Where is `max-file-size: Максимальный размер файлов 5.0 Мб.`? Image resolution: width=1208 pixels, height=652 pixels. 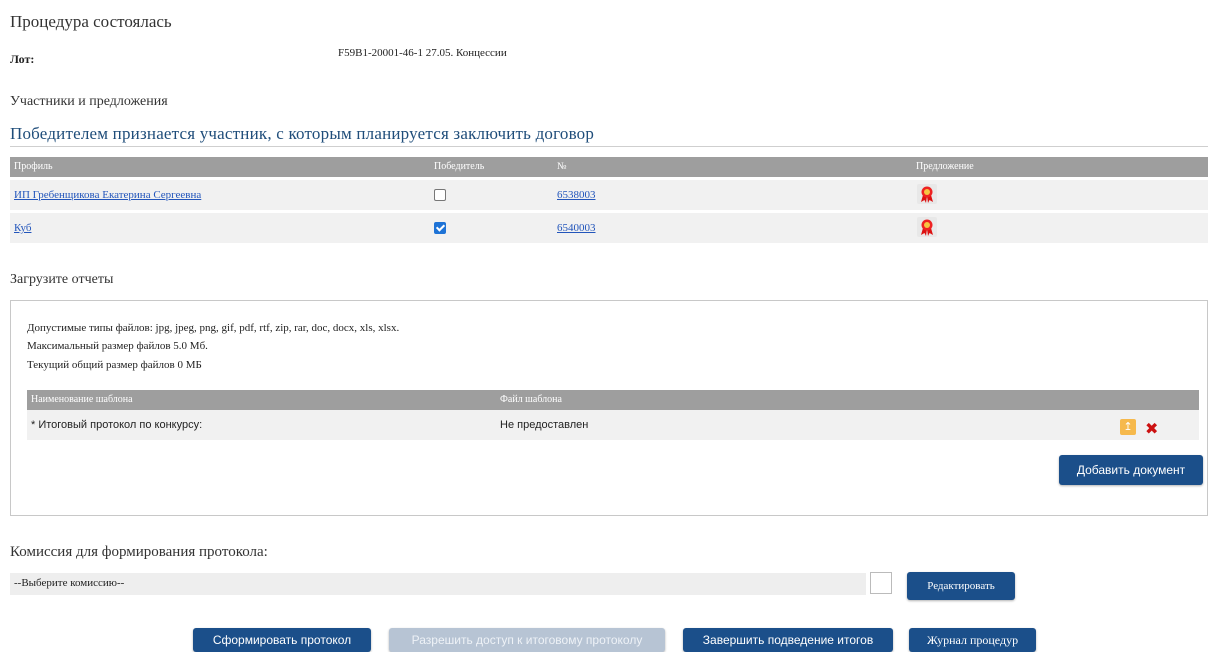 max-file-size: Максимальный размер файлов 5.0 Мб. is located at coordinates (117, 346).